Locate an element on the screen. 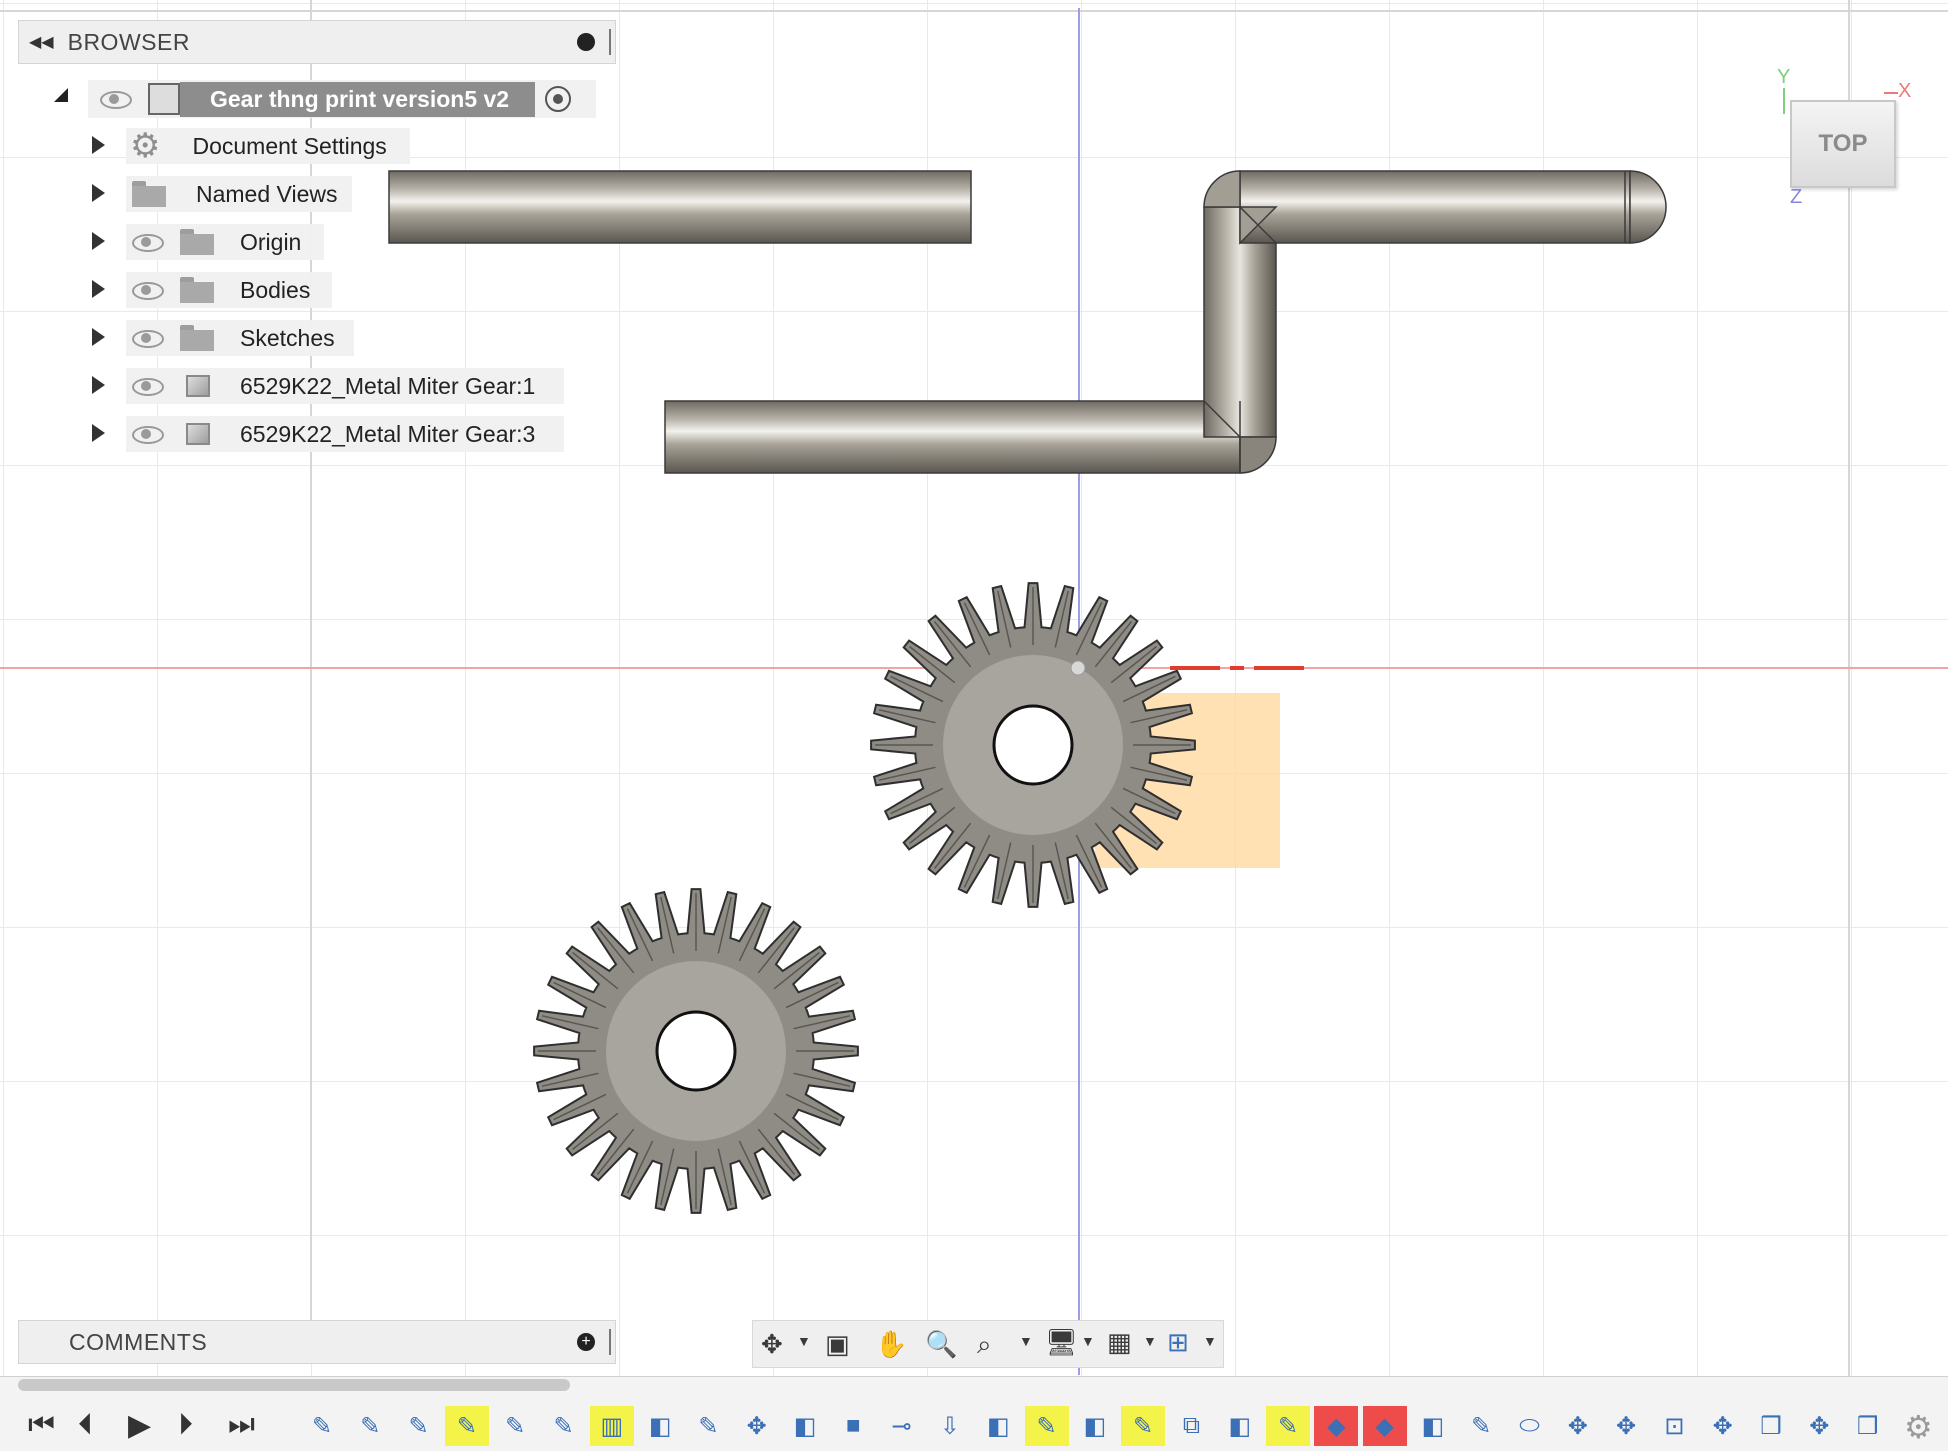  go-to-end-icon: ⏭ is located at coordinates (241, 1425).